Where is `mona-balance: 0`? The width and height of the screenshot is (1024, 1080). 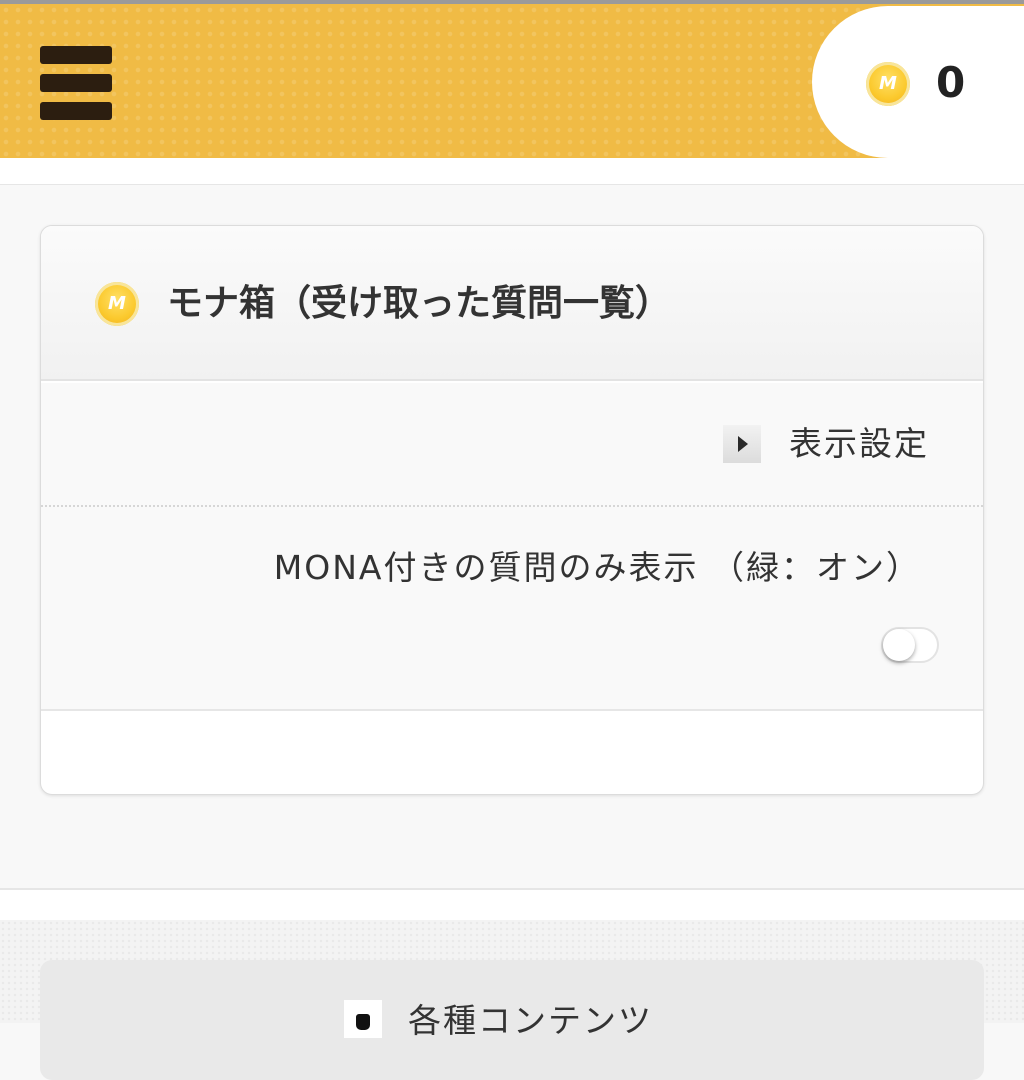 mona-balance: 0 is located at coordinates (918, 82).